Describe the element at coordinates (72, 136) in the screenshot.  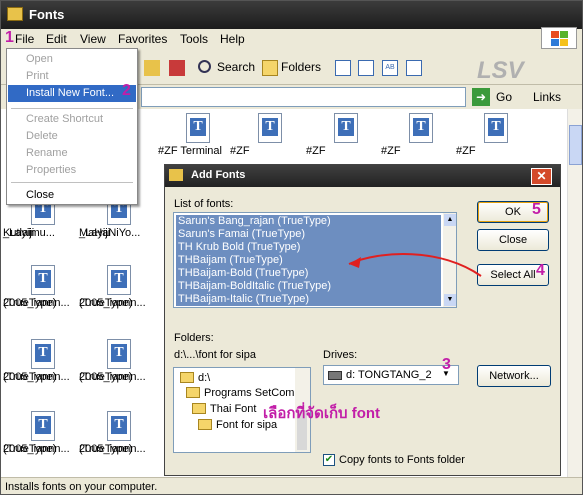
I see `menu-item-delete: Delete` at that location.